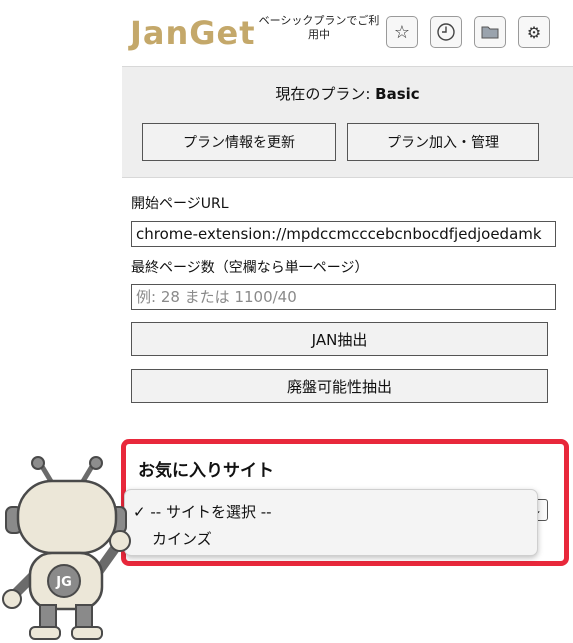 The image size is (573, 643). What do you see at coordinates (211, 512) in the screenshot?
I see `site-option-label: -- サイトを選択 --` at bounding box center [211, 512].